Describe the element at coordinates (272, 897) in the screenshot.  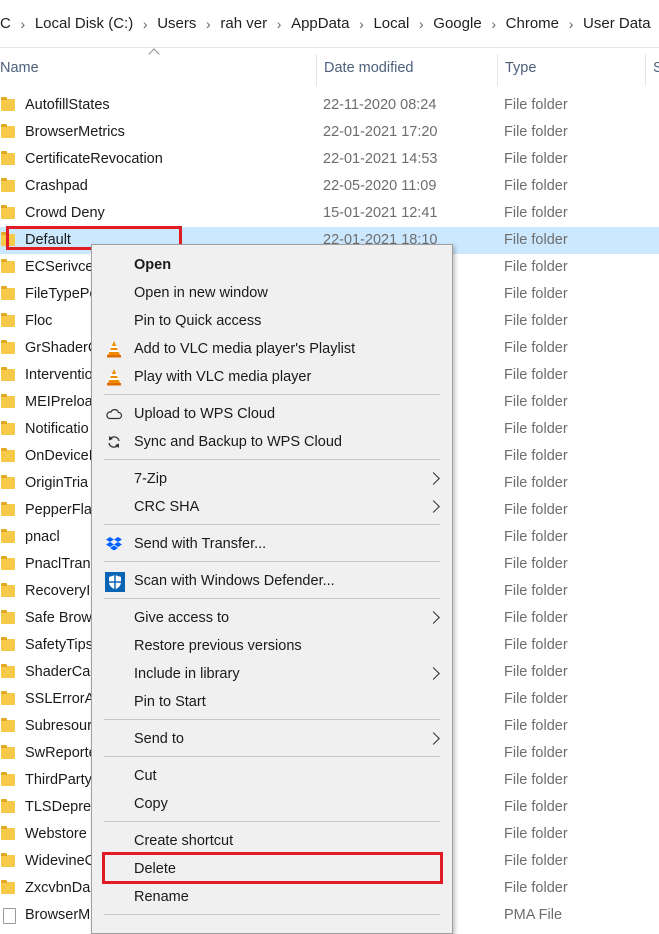
I see `menu-item-rename: Rename` at that location.